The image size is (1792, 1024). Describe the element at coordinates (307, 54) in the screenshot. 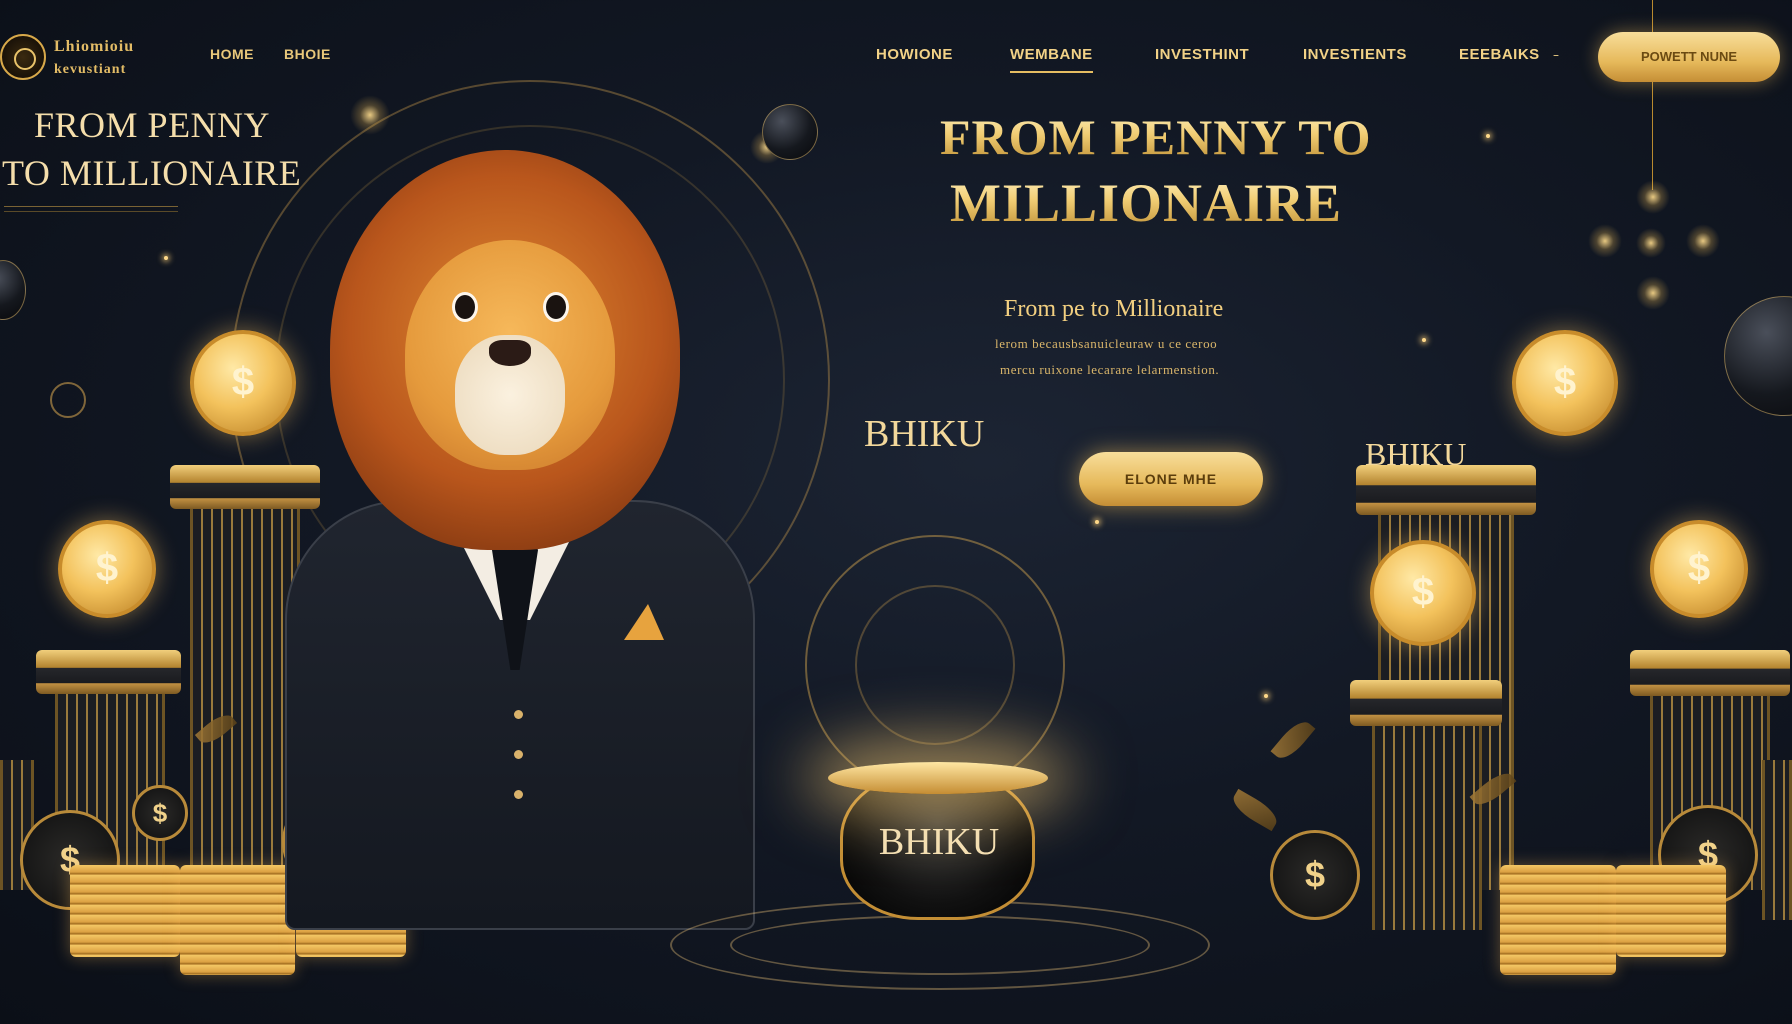

I see `nav-left-secondary: BHOIE` at that location.